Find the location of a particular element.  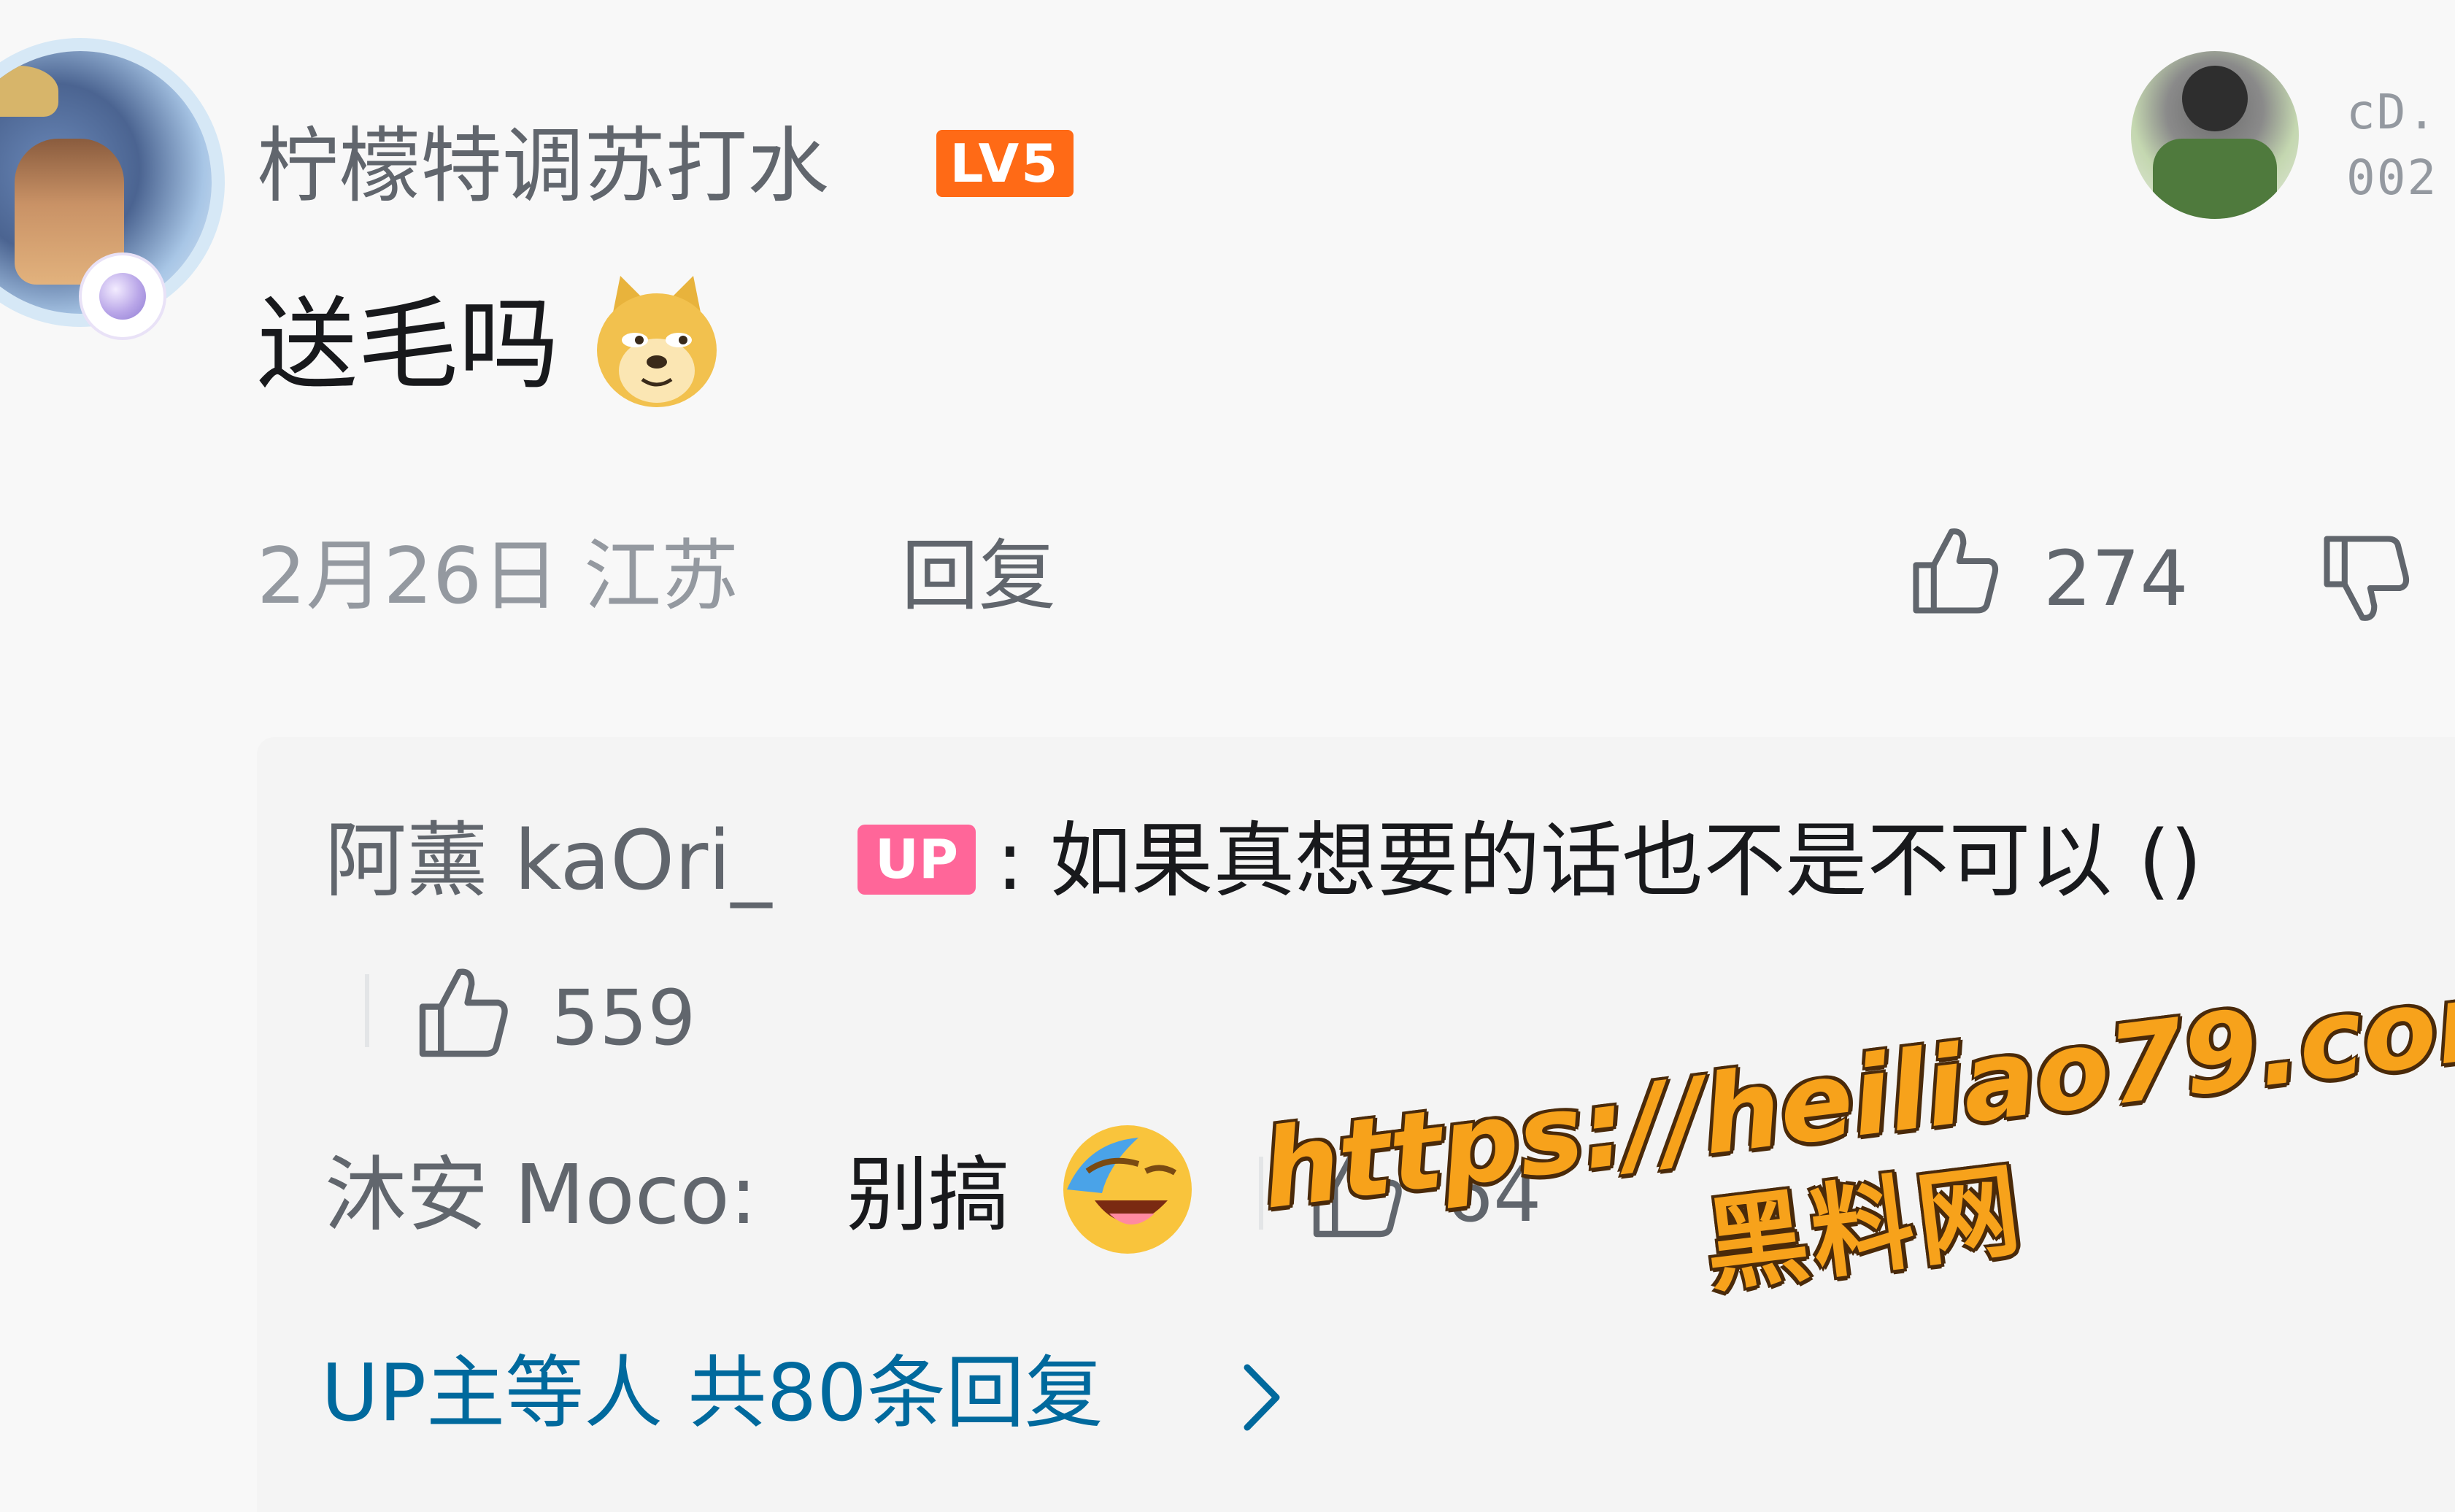

comment-username: 柠檬特调苏打水 is located at coordinates (543, 166).